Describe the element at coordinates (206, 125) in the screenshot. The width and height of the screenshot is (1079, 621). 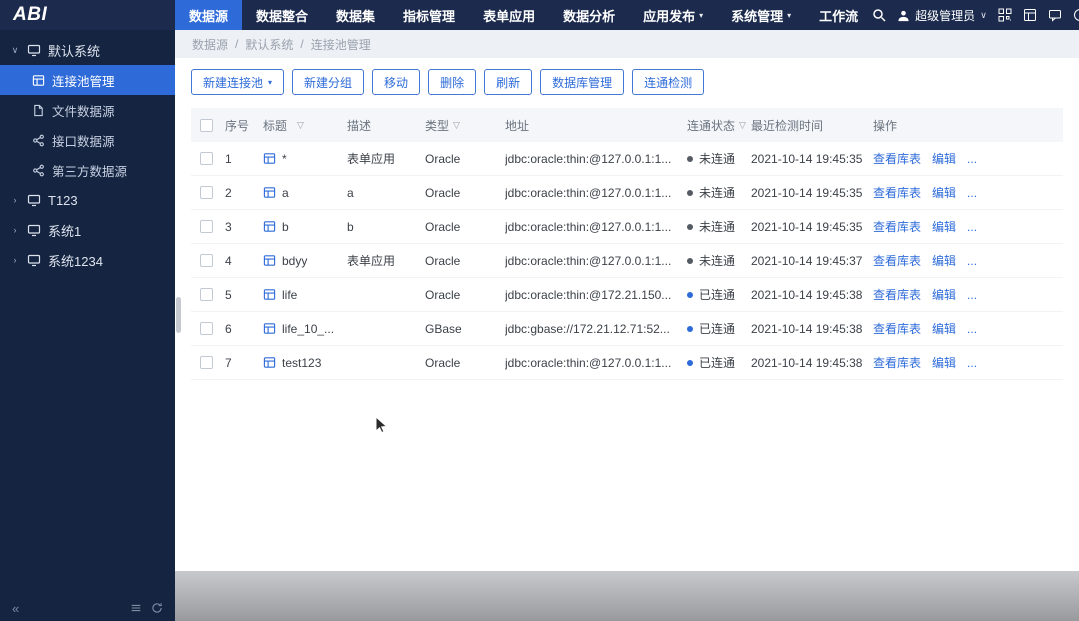
I see `select-all-checkbox` at that location.